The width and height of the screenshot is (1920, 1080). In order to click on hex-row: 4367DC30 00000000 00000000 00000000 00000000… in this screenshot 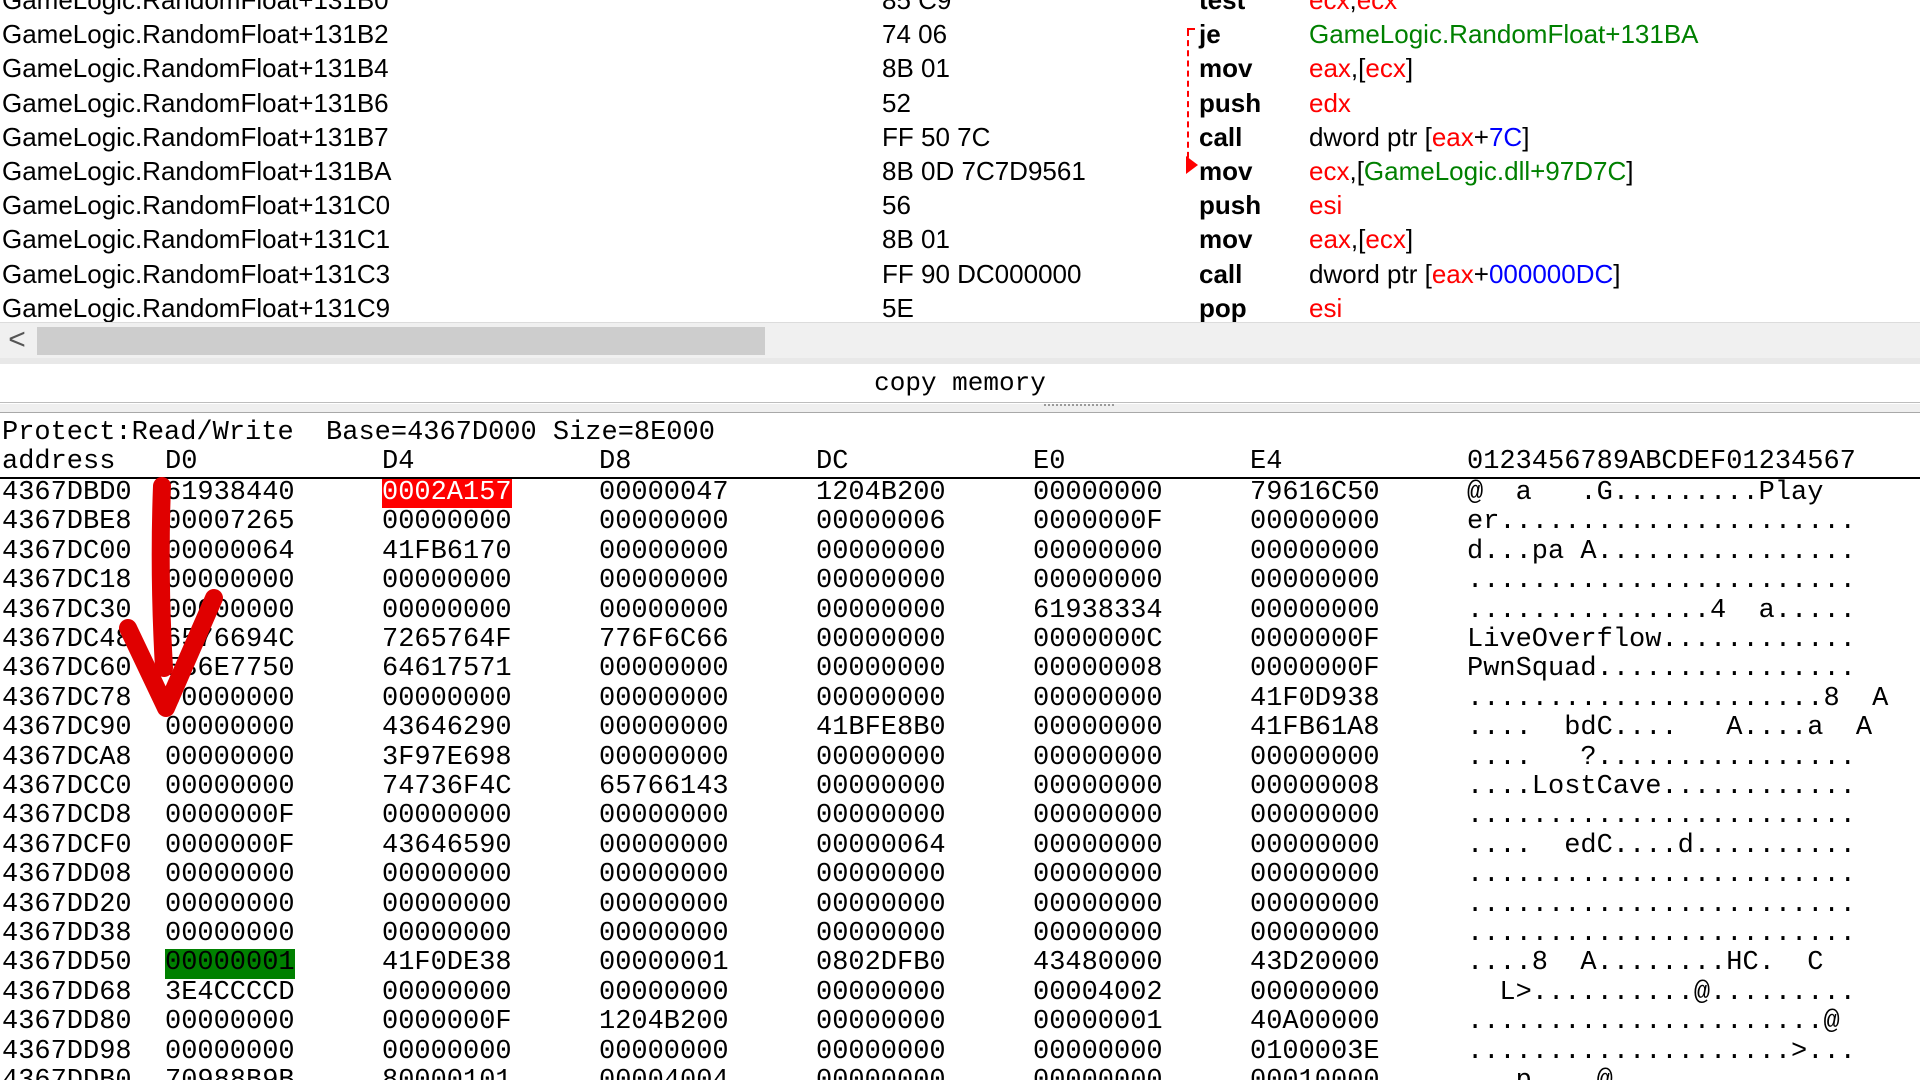, I will do `click(960, 611)`.